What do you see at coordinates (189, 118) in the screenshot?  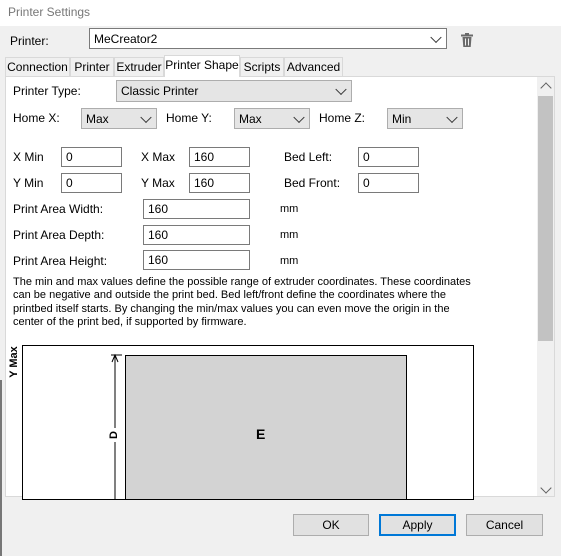 I see `home-y-label: Home Y:` at bounding box center [189, 118].